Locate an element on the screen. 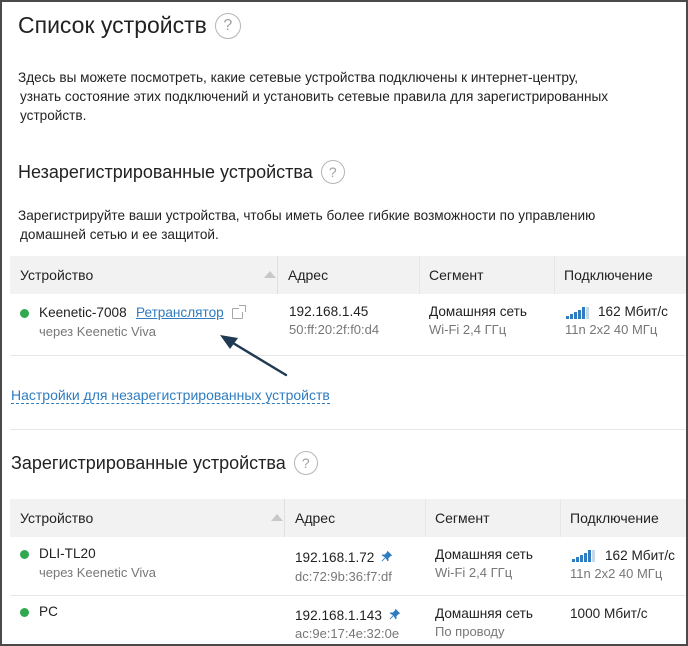  unregistered-table-header: Устройство Адрес Сегмент Подключение is located at coordinates (348, 275).